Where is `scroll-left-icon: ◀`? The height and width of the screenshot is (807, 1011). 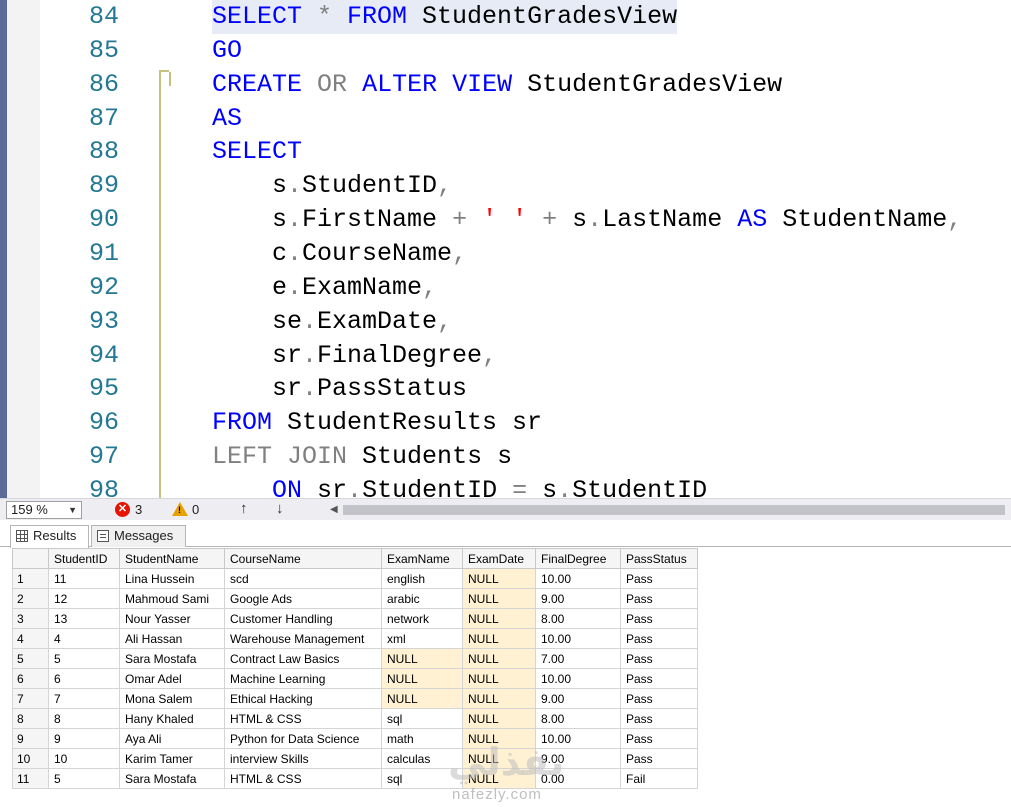 scroll-left-icon: ◀ is located at coordinates (334, 510).